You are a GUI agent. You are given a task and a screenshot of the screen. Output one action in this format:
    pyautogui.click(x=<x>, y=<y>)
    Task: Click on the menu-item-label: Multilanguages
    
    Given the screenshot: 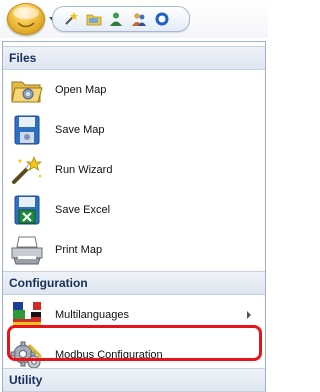 What is the action you would take?
    pyautogui.click(x=92, y=315)
    